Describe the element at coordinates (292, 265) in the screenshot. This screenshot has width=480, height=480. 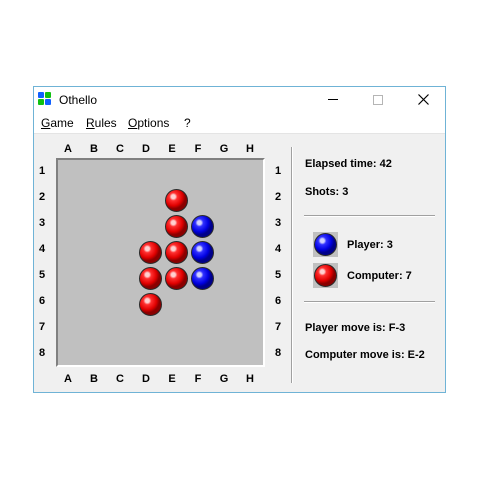
I see `panel-divider` at that location.